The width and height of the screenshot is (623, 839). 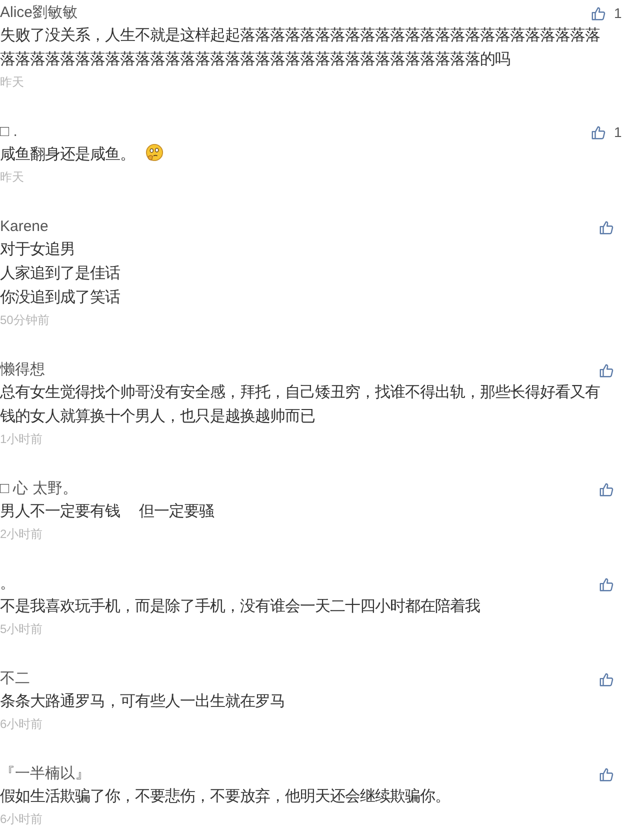 I want to click on author-name: Karene, so click(x=24, y=226).